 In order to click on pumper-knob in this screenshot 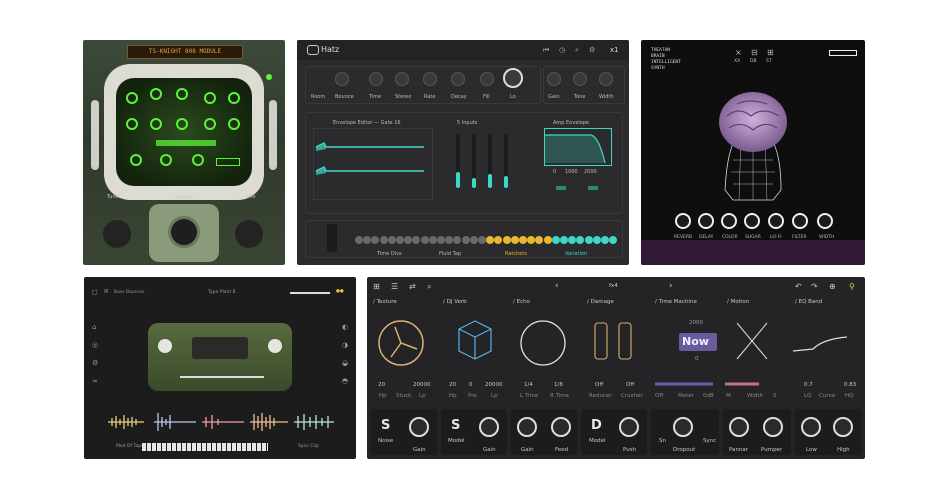, I will do `click(773, 427)`.